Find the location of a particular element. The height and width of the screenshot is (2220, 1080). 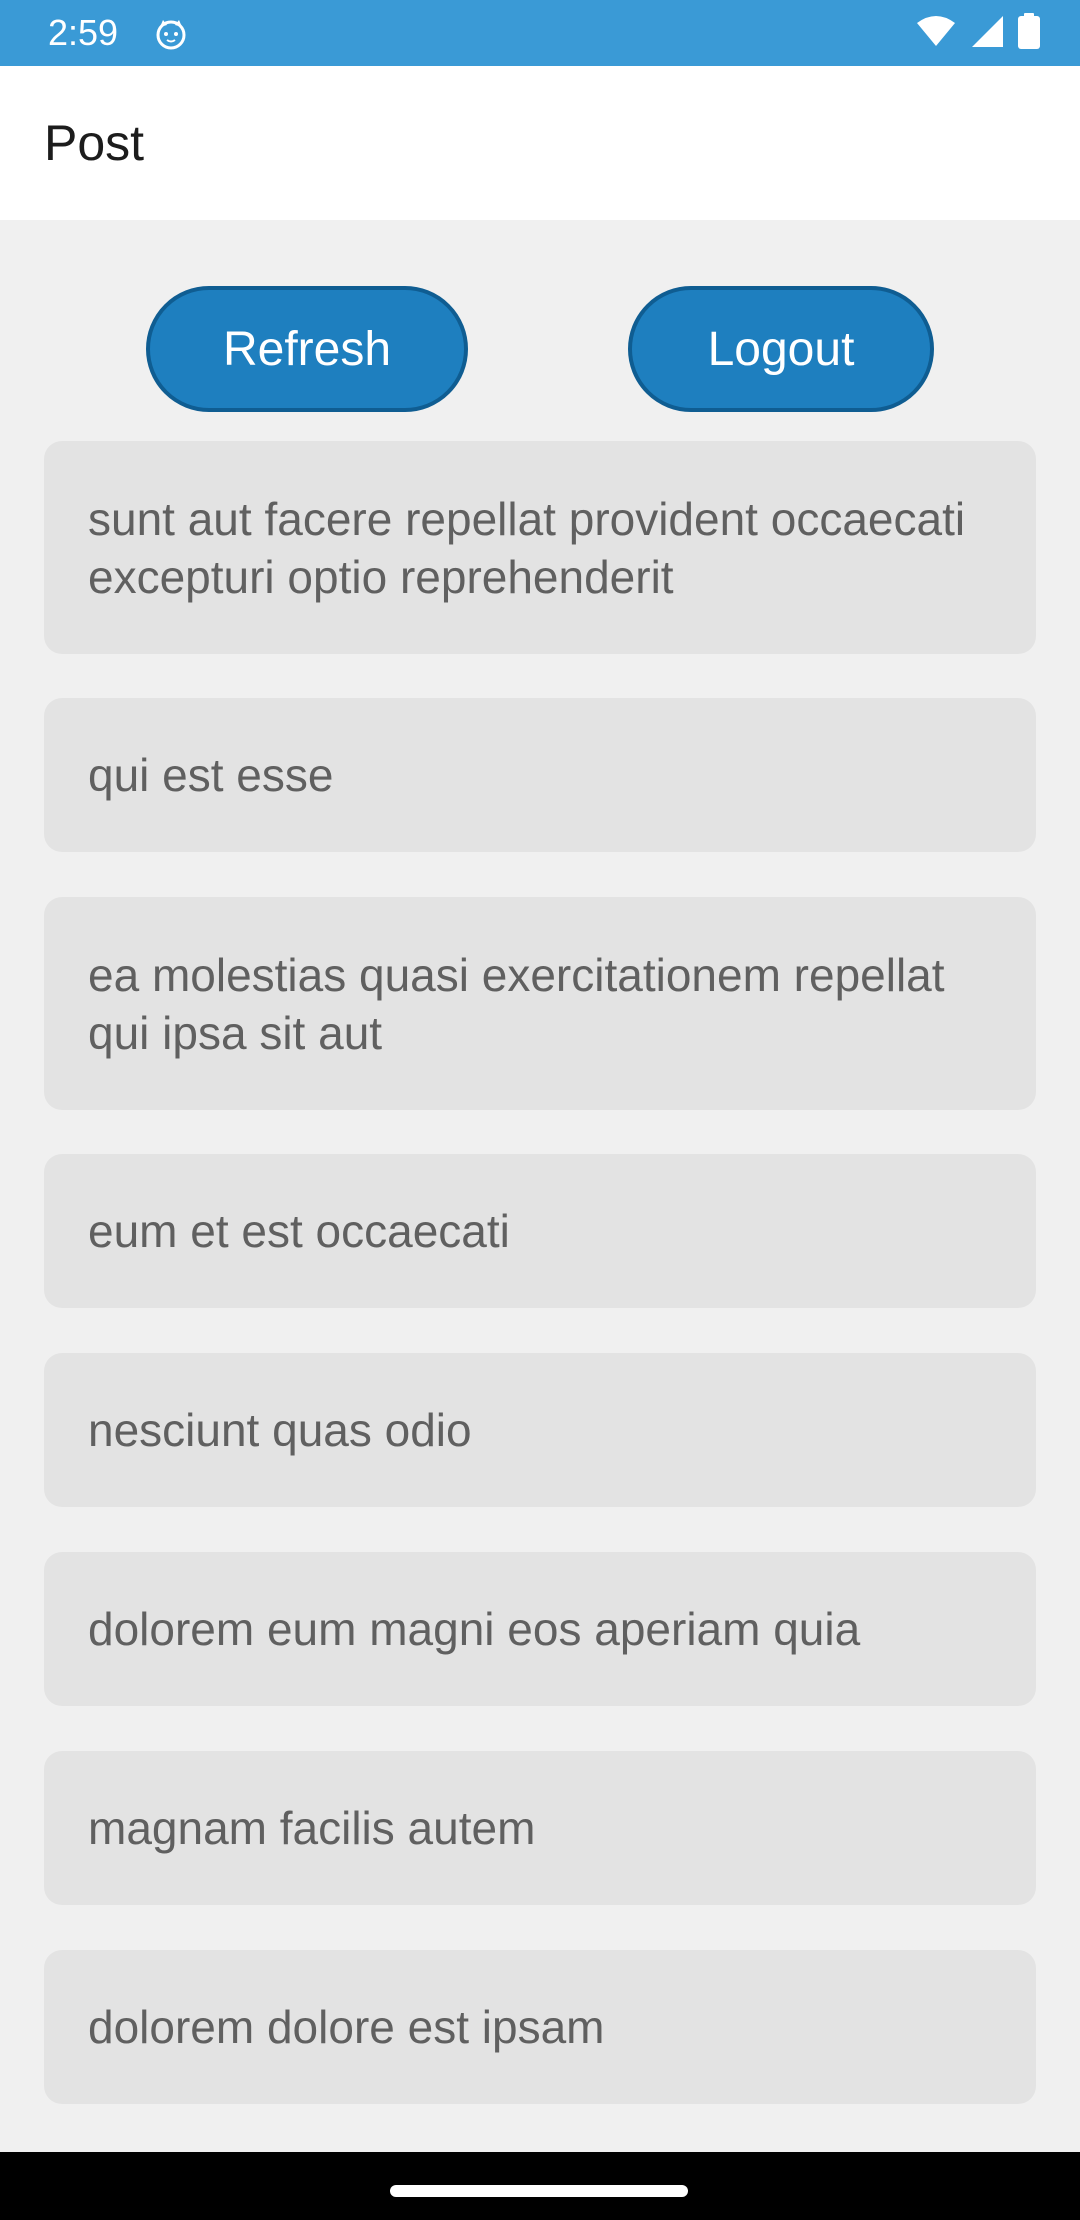

logout-button: Logout is located at coordinates (781, 349).